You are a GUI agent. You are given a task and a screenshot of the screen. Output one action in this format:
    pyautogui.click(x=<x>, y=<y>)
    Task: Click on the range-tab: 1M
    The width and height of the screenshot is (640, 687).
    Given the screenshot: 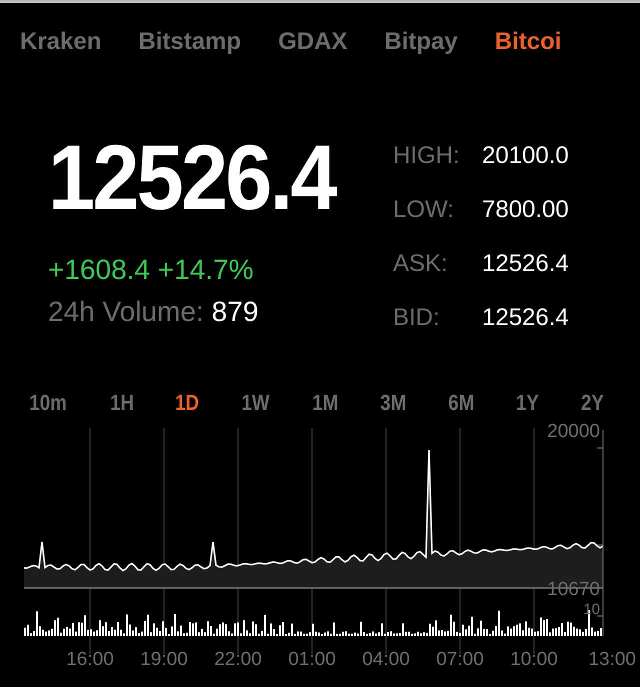 What is the action you would take?
    pyautogui.click(x=325, y=405)
    